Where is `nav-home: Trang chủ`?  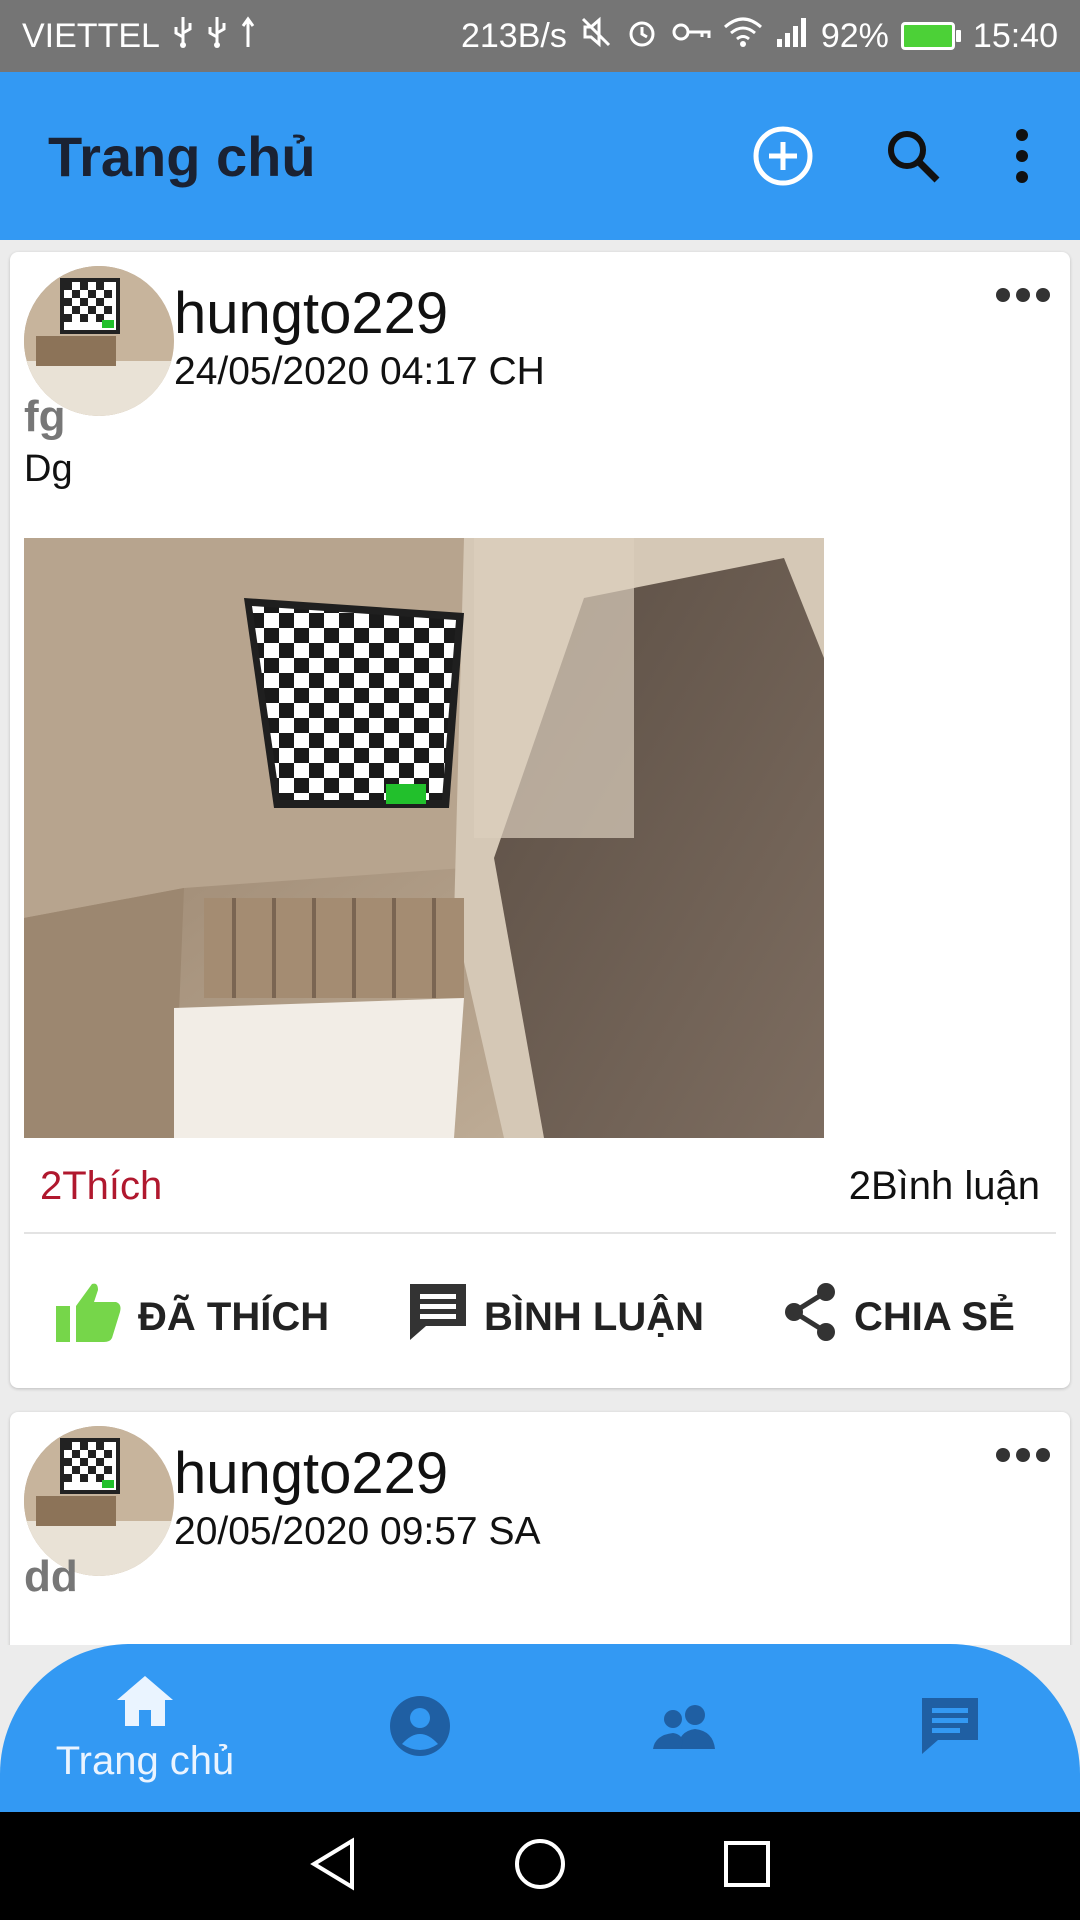 nav-home: Trang chủ is located at coordinates (145, 1728).